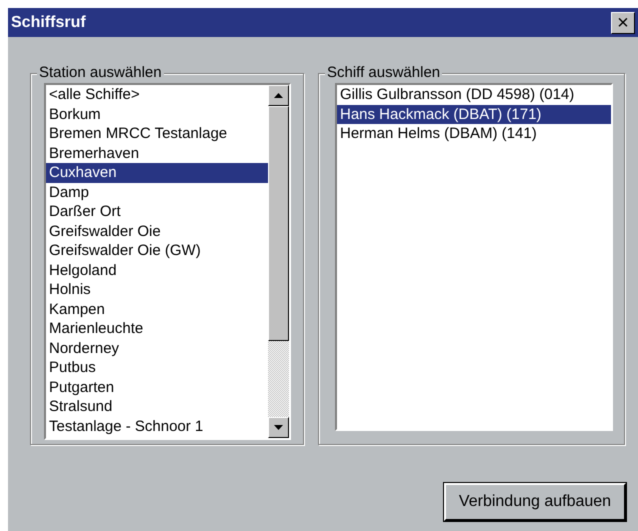 This screenshot has height=531, width=638. Describe the element at coordinates (474, 114) in the screenshot. I see `list-item: Hans Hackmack (DBAT) (171)` at that location.